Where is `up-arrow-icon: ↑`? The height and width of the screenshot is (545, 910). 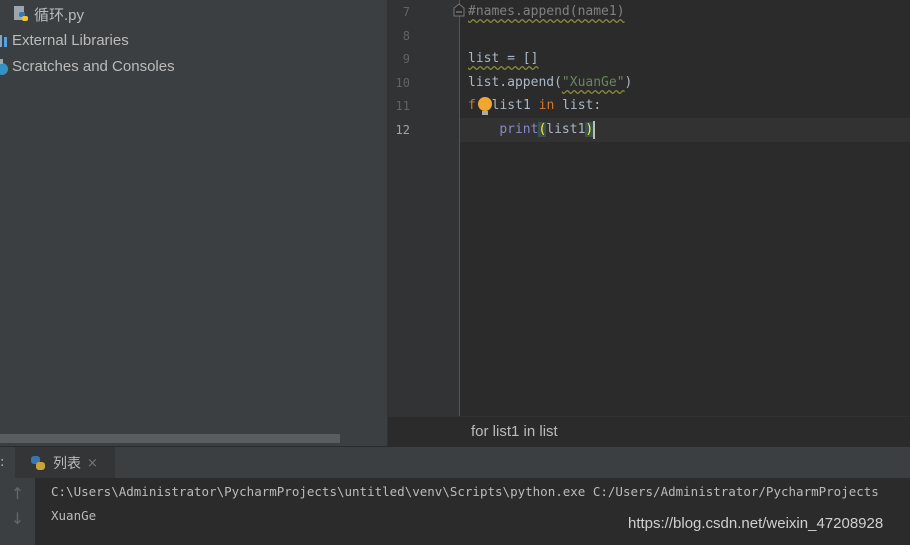 up-arrow-icon: ↑ is located at coordinates (17, 493).